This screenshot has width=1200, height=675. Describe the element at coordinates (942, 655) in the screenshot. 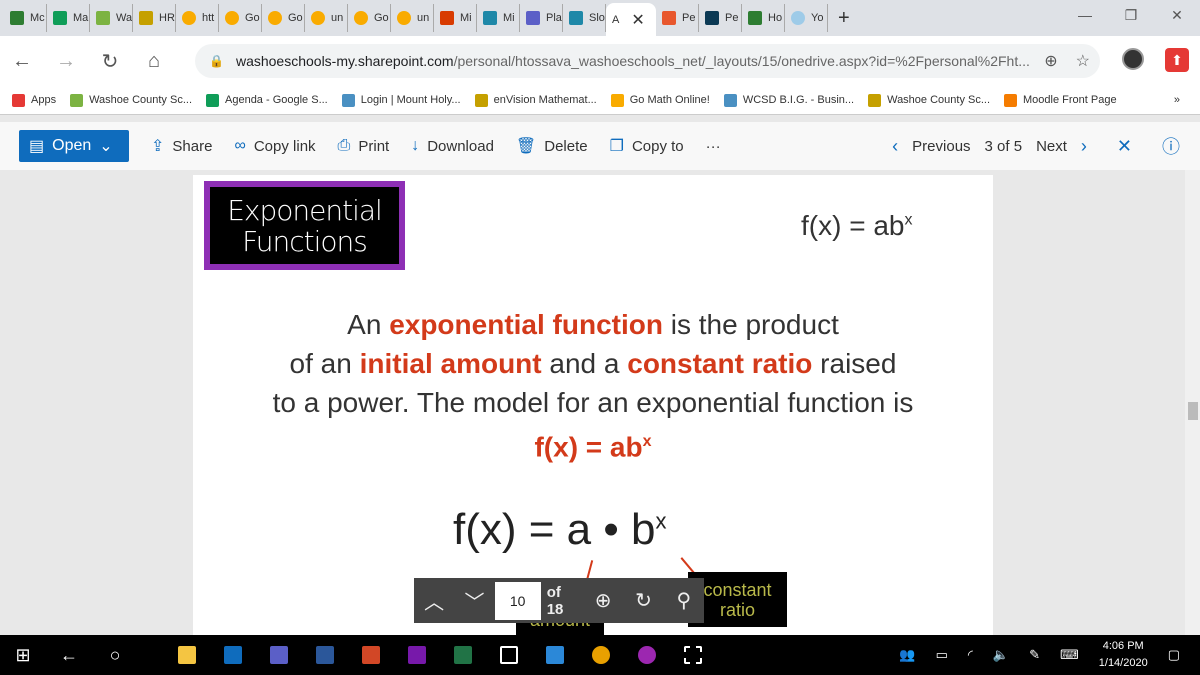

I see `battery-icon: ▭` at that location.